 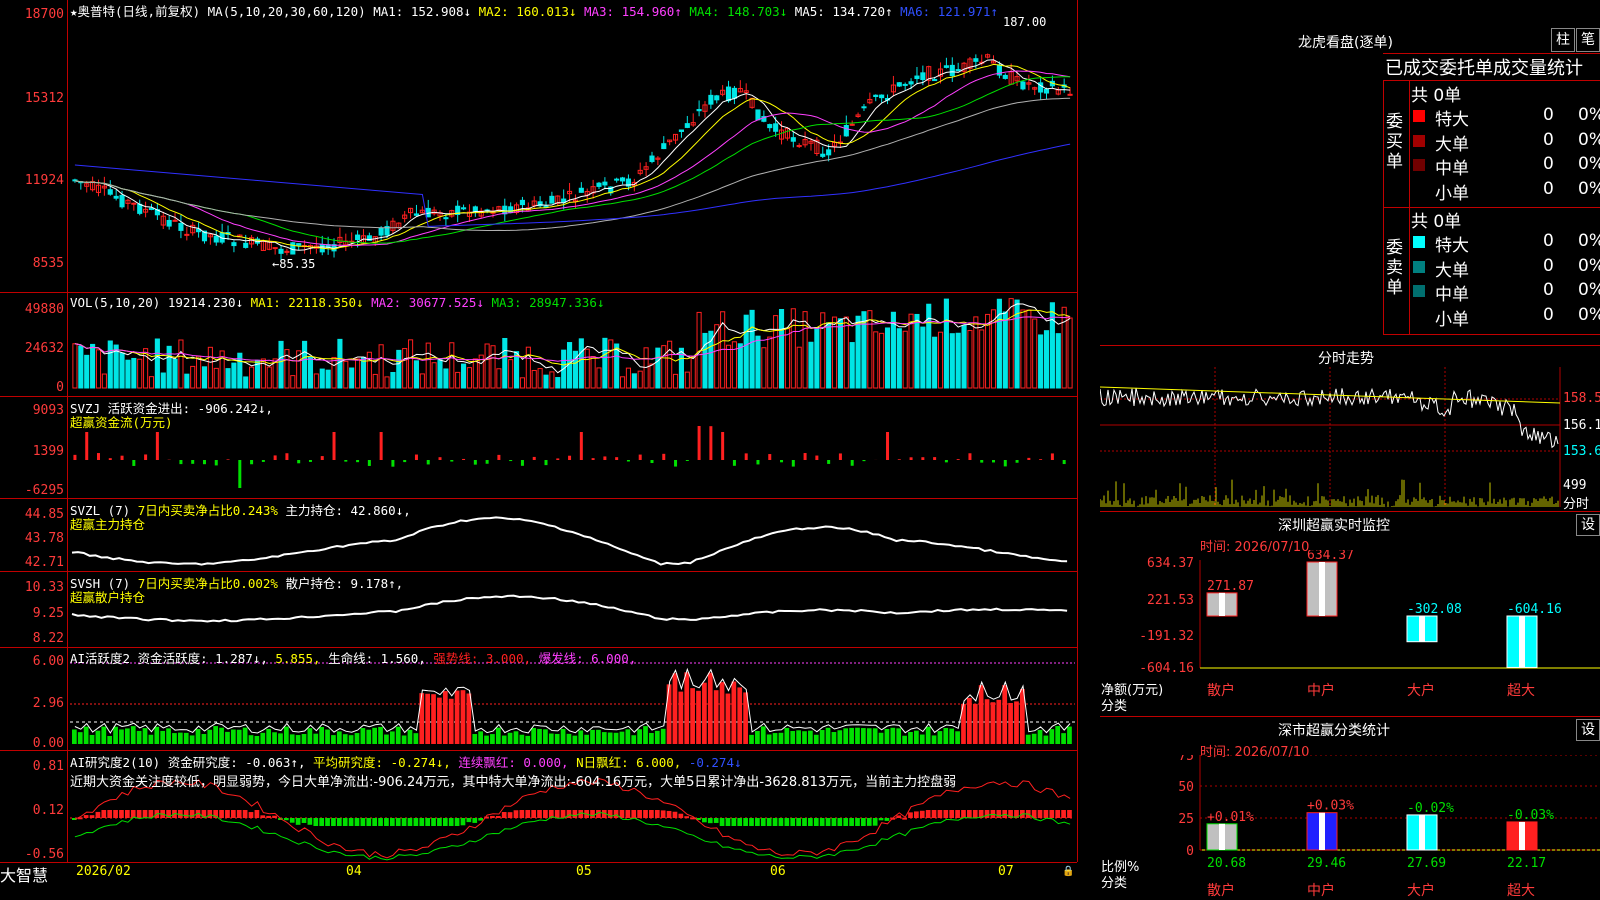 What do you see at coordinates (1563, 40) in the screenshot?
I see `column-view-button: 柱` at bounding box center [1563, 40].